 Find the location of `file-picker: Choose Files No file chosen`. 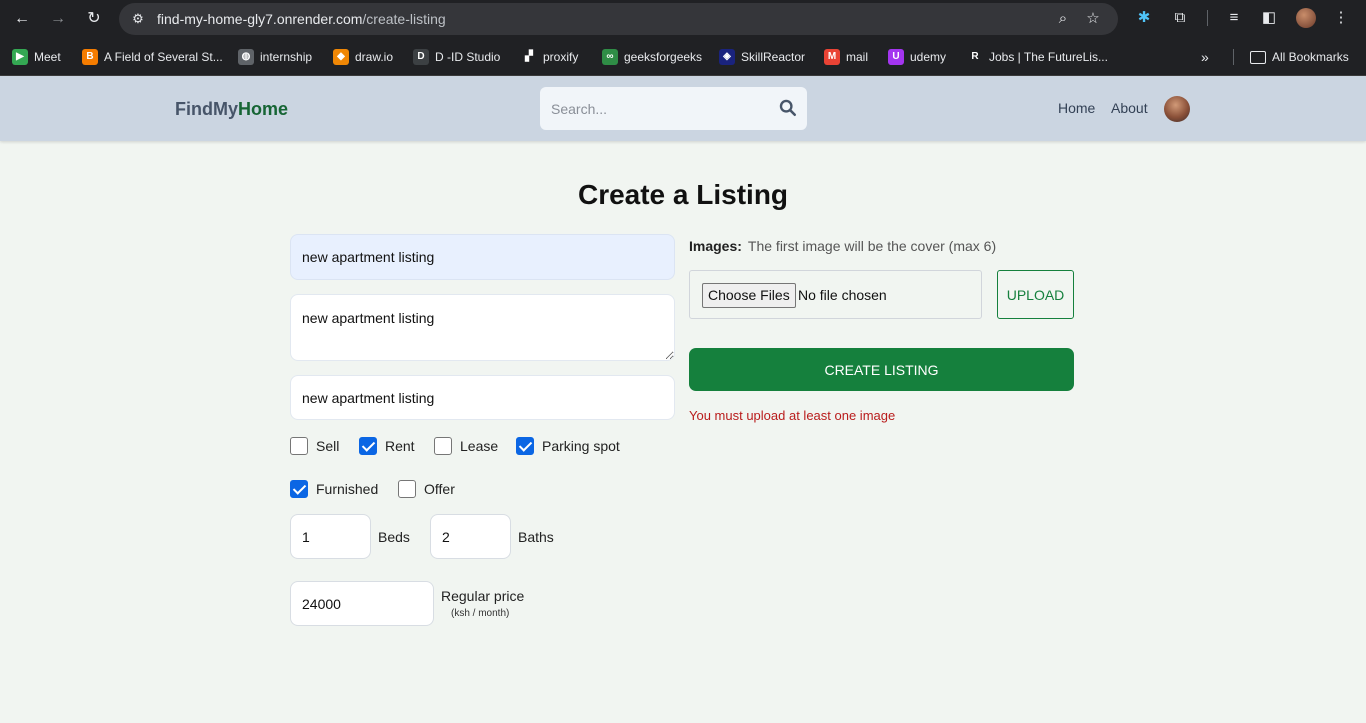

file-picker: Choose Files No file chosen is located at coordinates (835, 294).